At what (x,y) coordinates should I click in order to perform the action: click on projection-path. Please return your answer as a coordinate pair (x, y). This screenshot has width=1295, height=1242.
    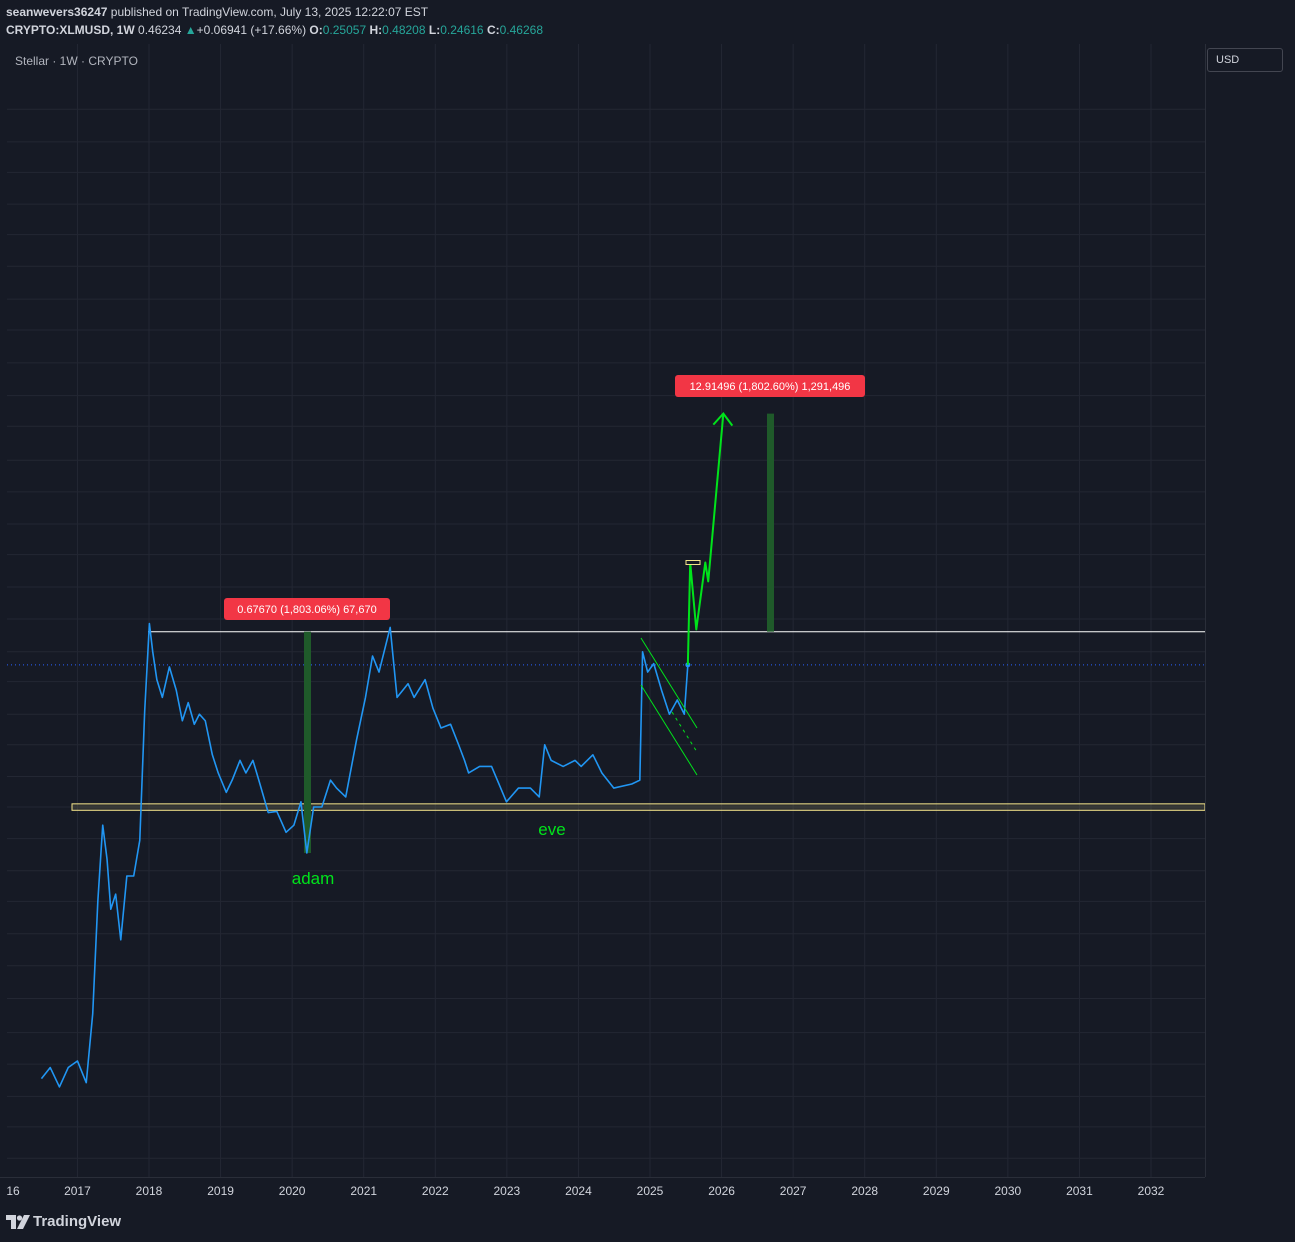
    Looking at the image, I should click on (705, 539).